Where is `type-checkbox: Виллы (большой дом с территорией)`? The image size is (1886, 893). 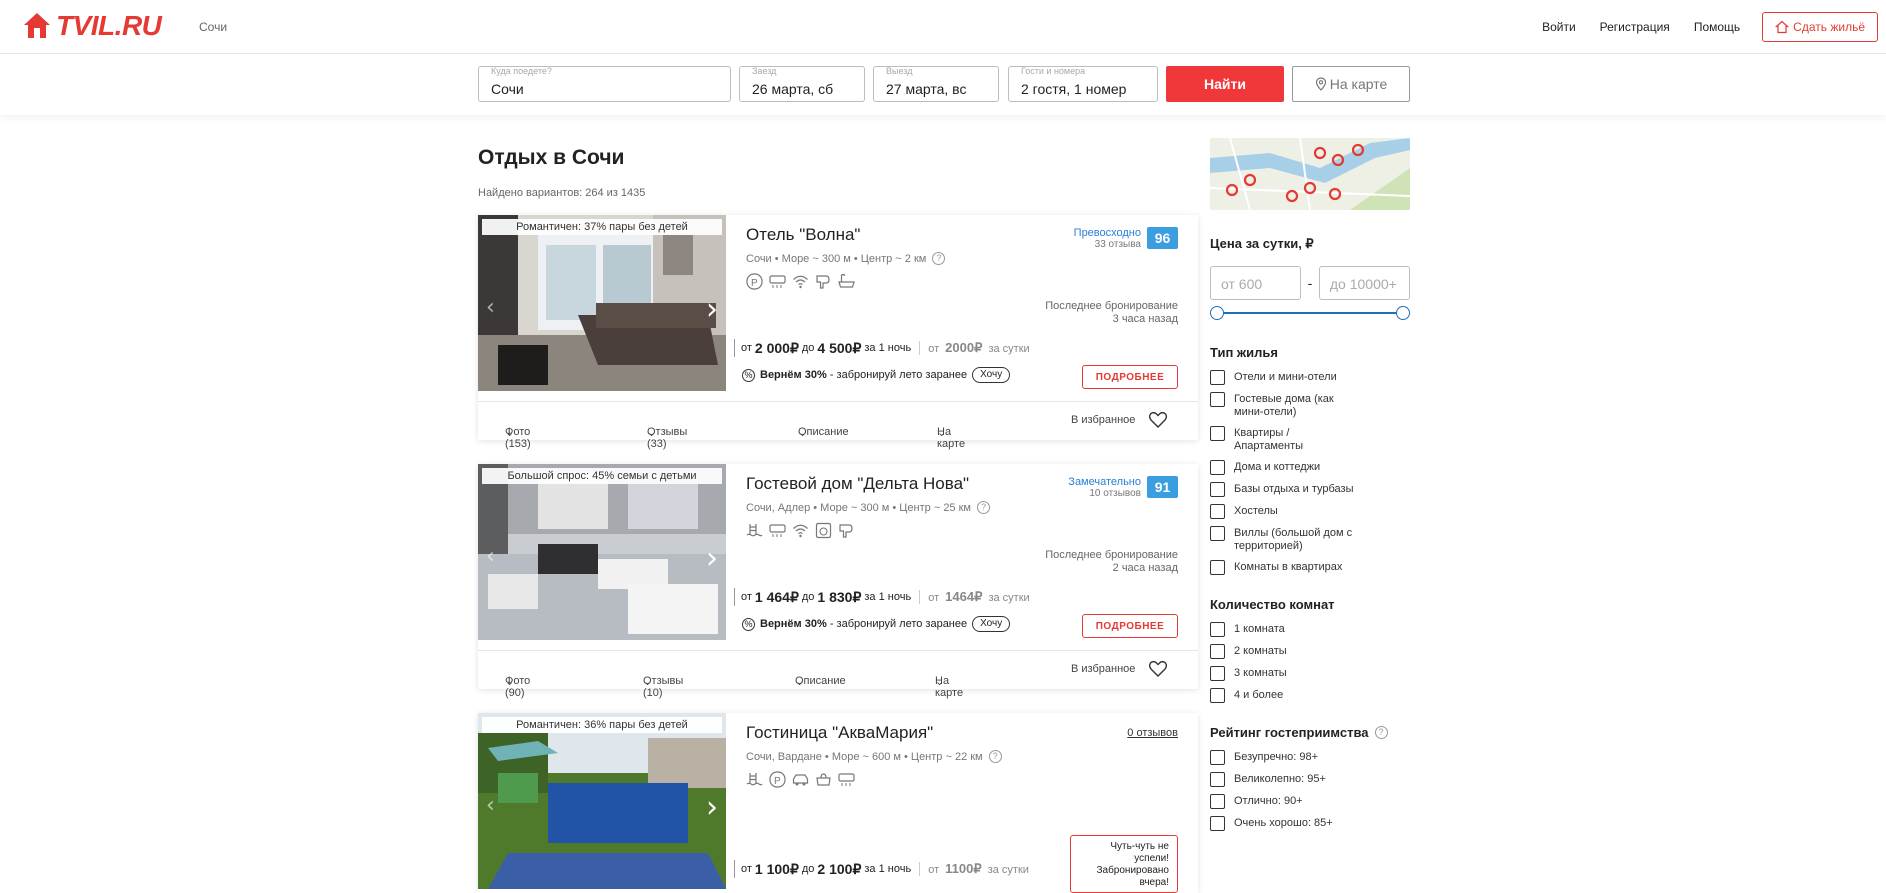
type-checkbox: Виллы (большой дом с территорией) is located at coordinates (1310, 539).